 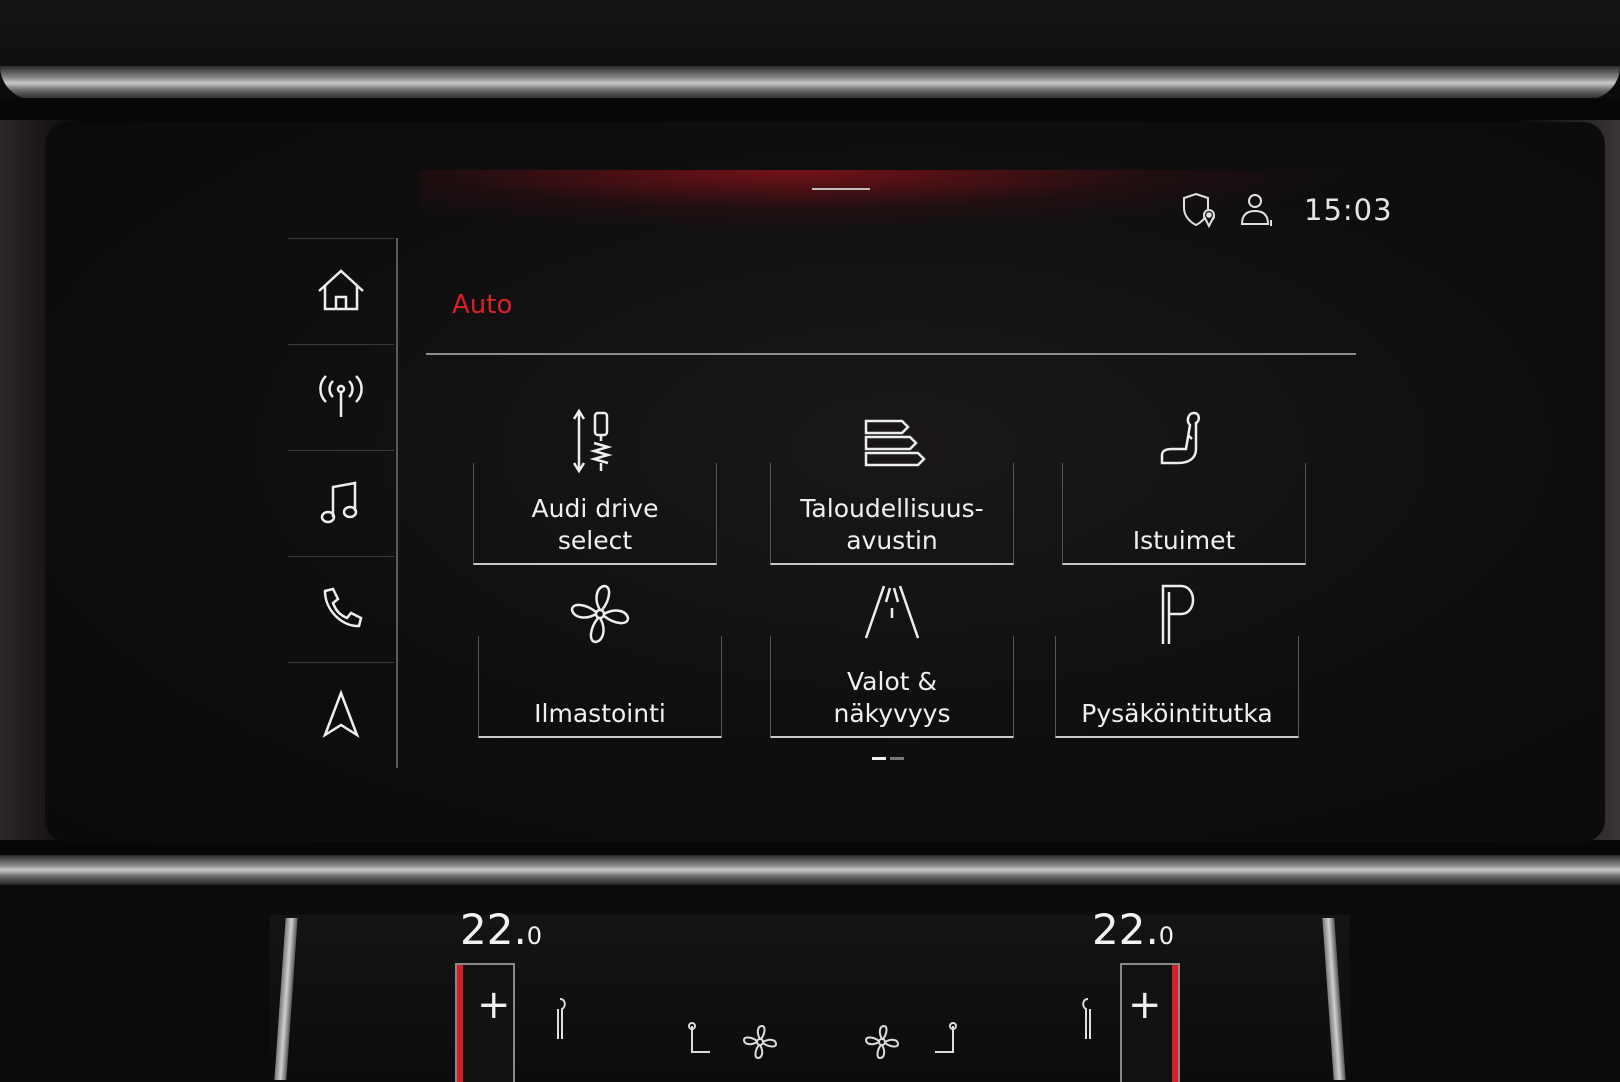 I want to click on left-temperature: 22.0, so click(x=501, y=929).